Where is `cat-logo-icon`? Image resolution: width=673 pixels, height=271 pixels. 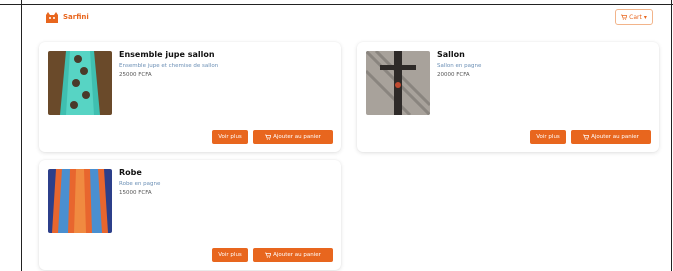
cat-logo-icon is located at coordinates (52, 17).